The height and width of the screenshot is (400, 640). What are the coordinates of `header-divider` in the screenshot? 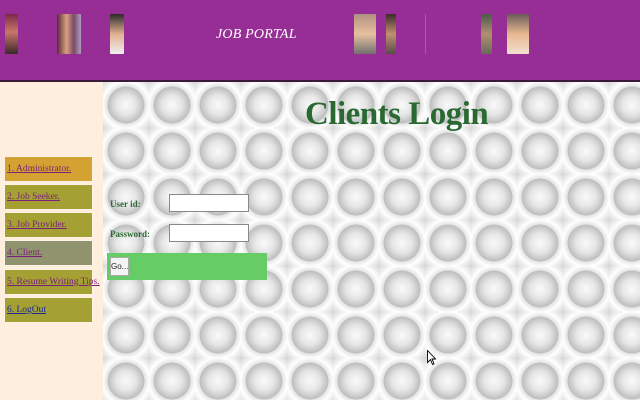 It's located at (425, 34).